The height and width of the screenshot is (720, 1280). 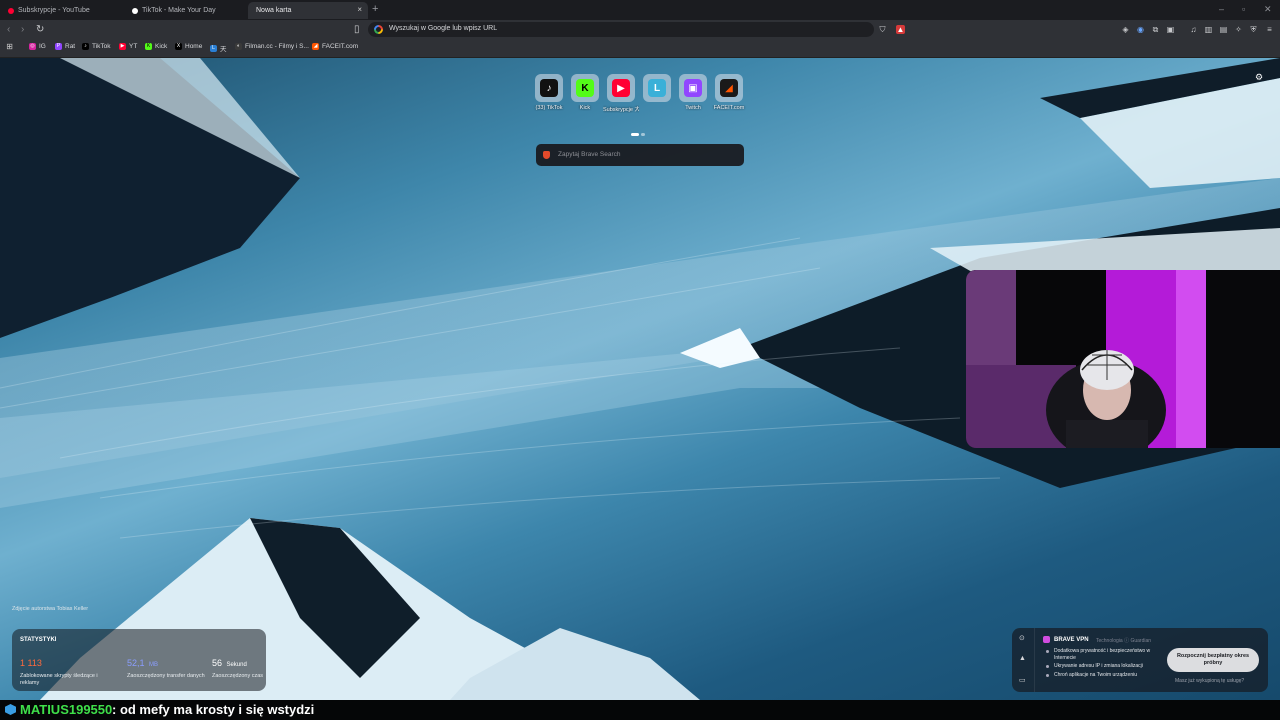 What do you see at coordinates (1208, 29) in the screenshot?
I see `sidebar-icon: ▥` at bounding box center [1208, 29].